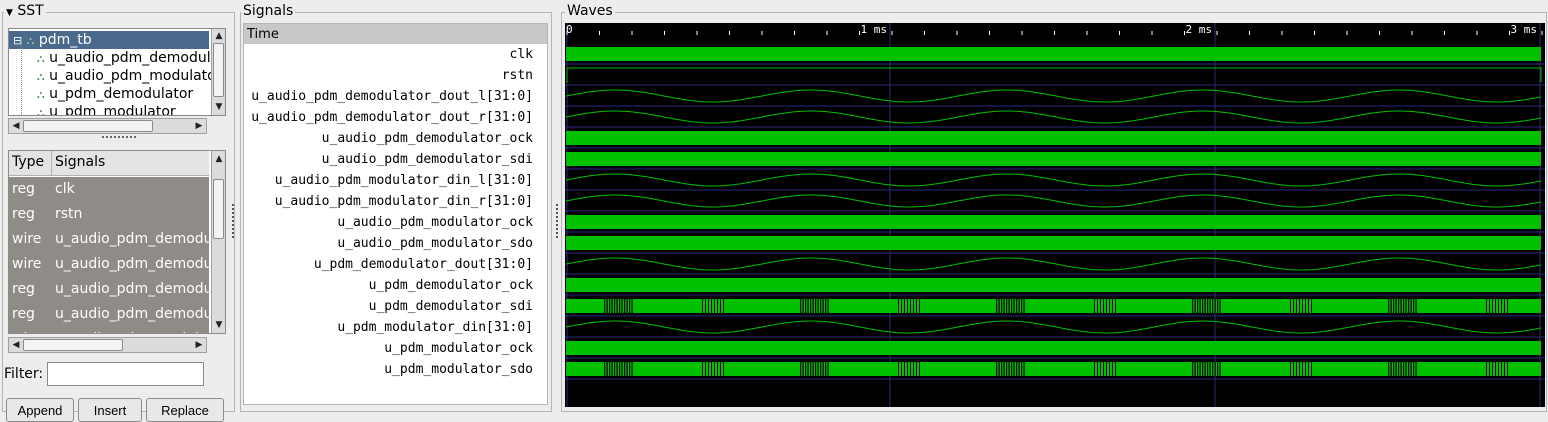 This screenshot has width=1548, height=422. I want to click on signal-list-row: wire u_audio_pdm_demodulator_dout_r[31:0], so click(109, 264).